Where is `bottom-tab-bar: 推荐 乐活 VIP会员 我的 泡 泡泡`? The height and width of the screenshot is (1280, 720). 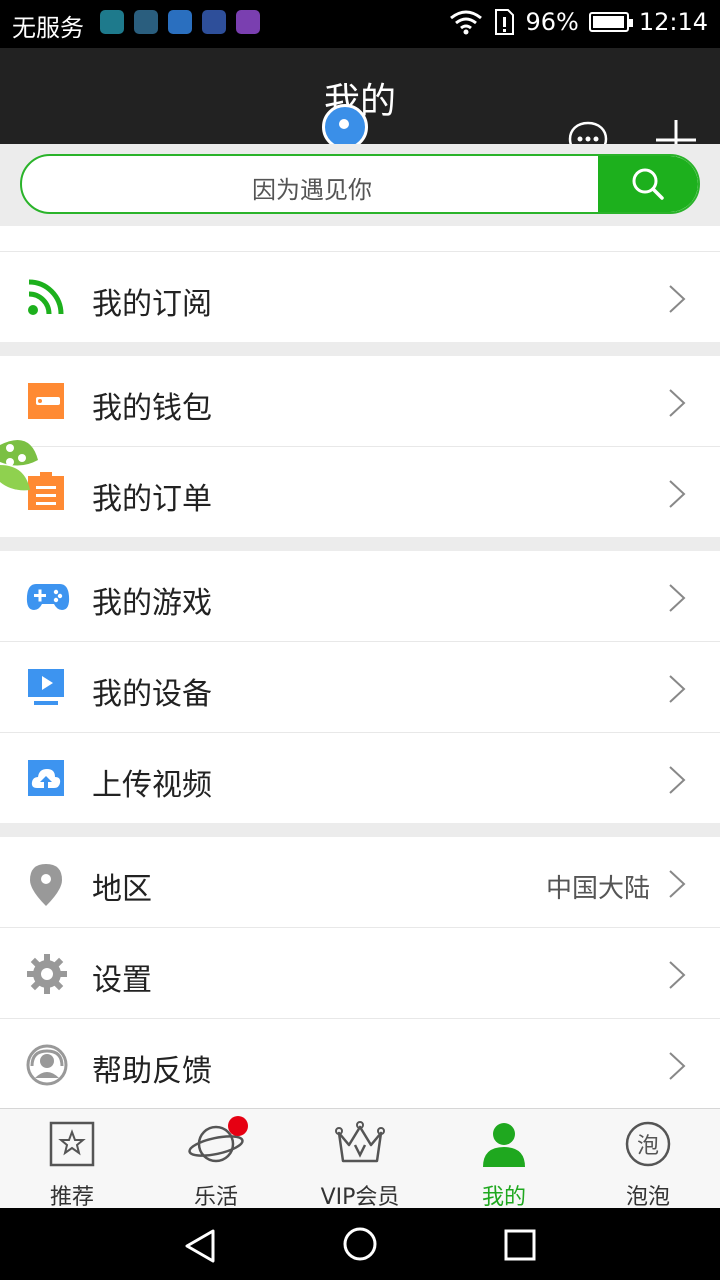
bottom-tab-bar: 推荐 乐活 VIP会员 我的 泡 泡泡 is located at coordinates (360, 1159).